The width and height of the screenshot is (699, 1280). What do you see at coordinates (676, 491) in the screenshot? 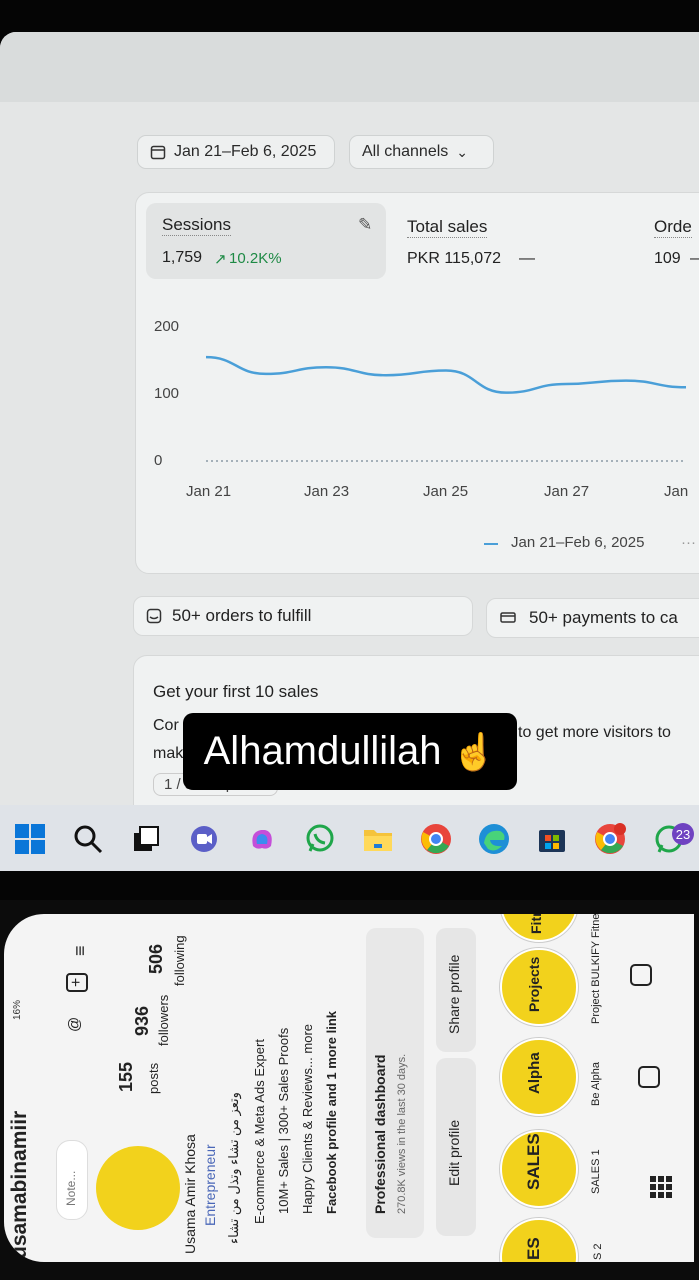
I see `x-tick-label: Jan` at bounding box center [676, 491].